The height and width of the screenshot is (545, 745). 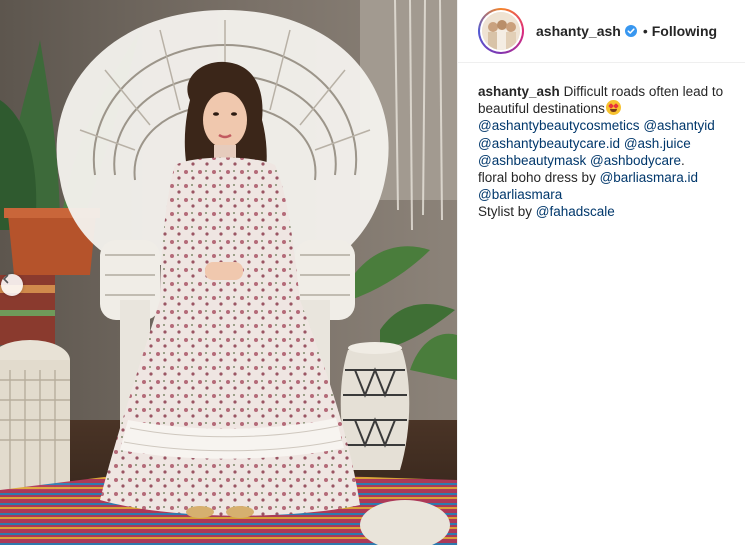 I want to click on caption-username: ashanty_ash, so click(x=519, y=91).